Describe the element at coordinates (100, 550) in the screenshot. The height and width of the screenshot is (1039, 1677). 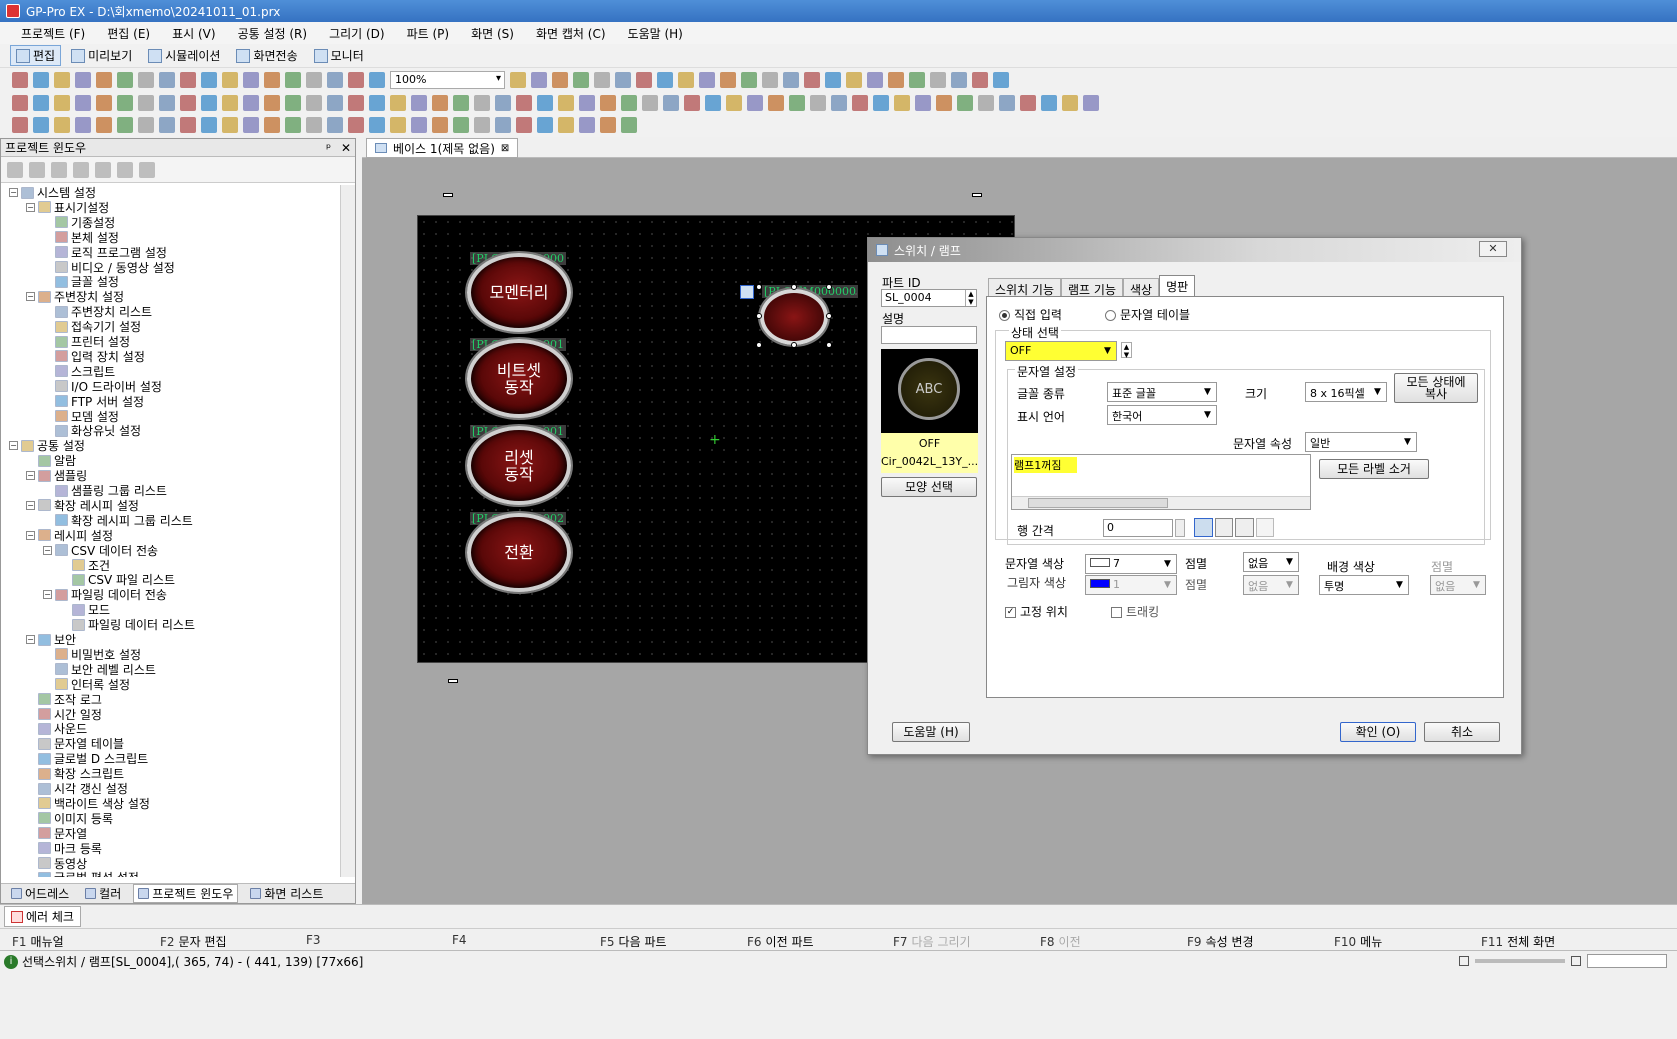
I see `tree-item: − CSV 데이터 전송` at that location.